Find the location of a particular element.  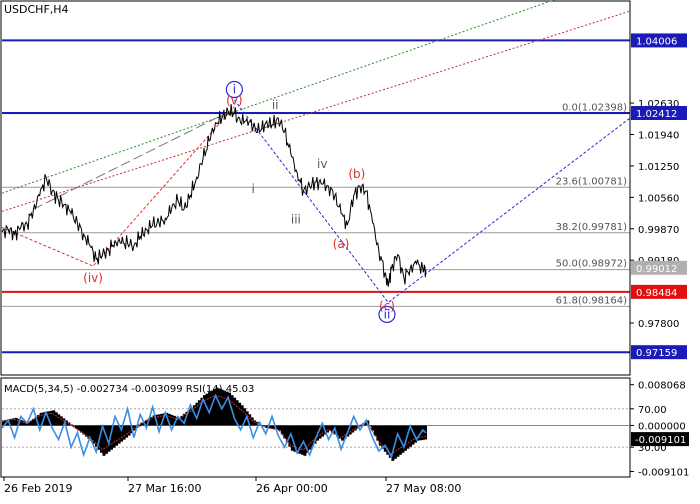

macd-value-label: -0.009101 is located at coordinates (660, 440).